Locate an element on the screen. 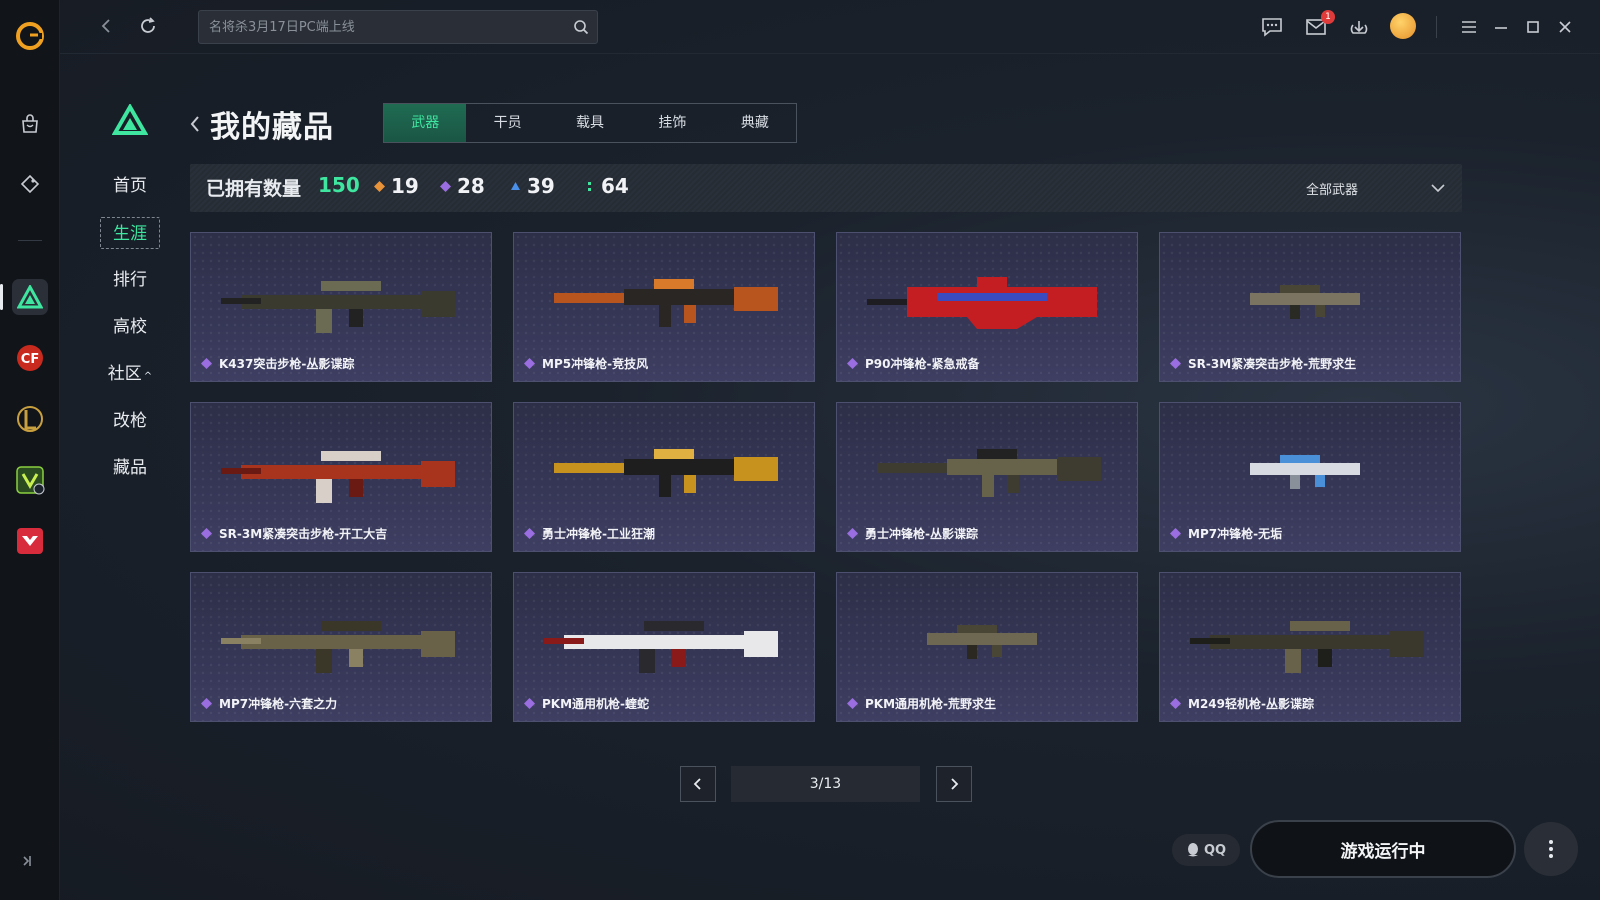 The width and height of the screenshot is (1600, 900). weapon-card: P90冲锋枪-紧急戒备 is located at coordinates (987, 307).